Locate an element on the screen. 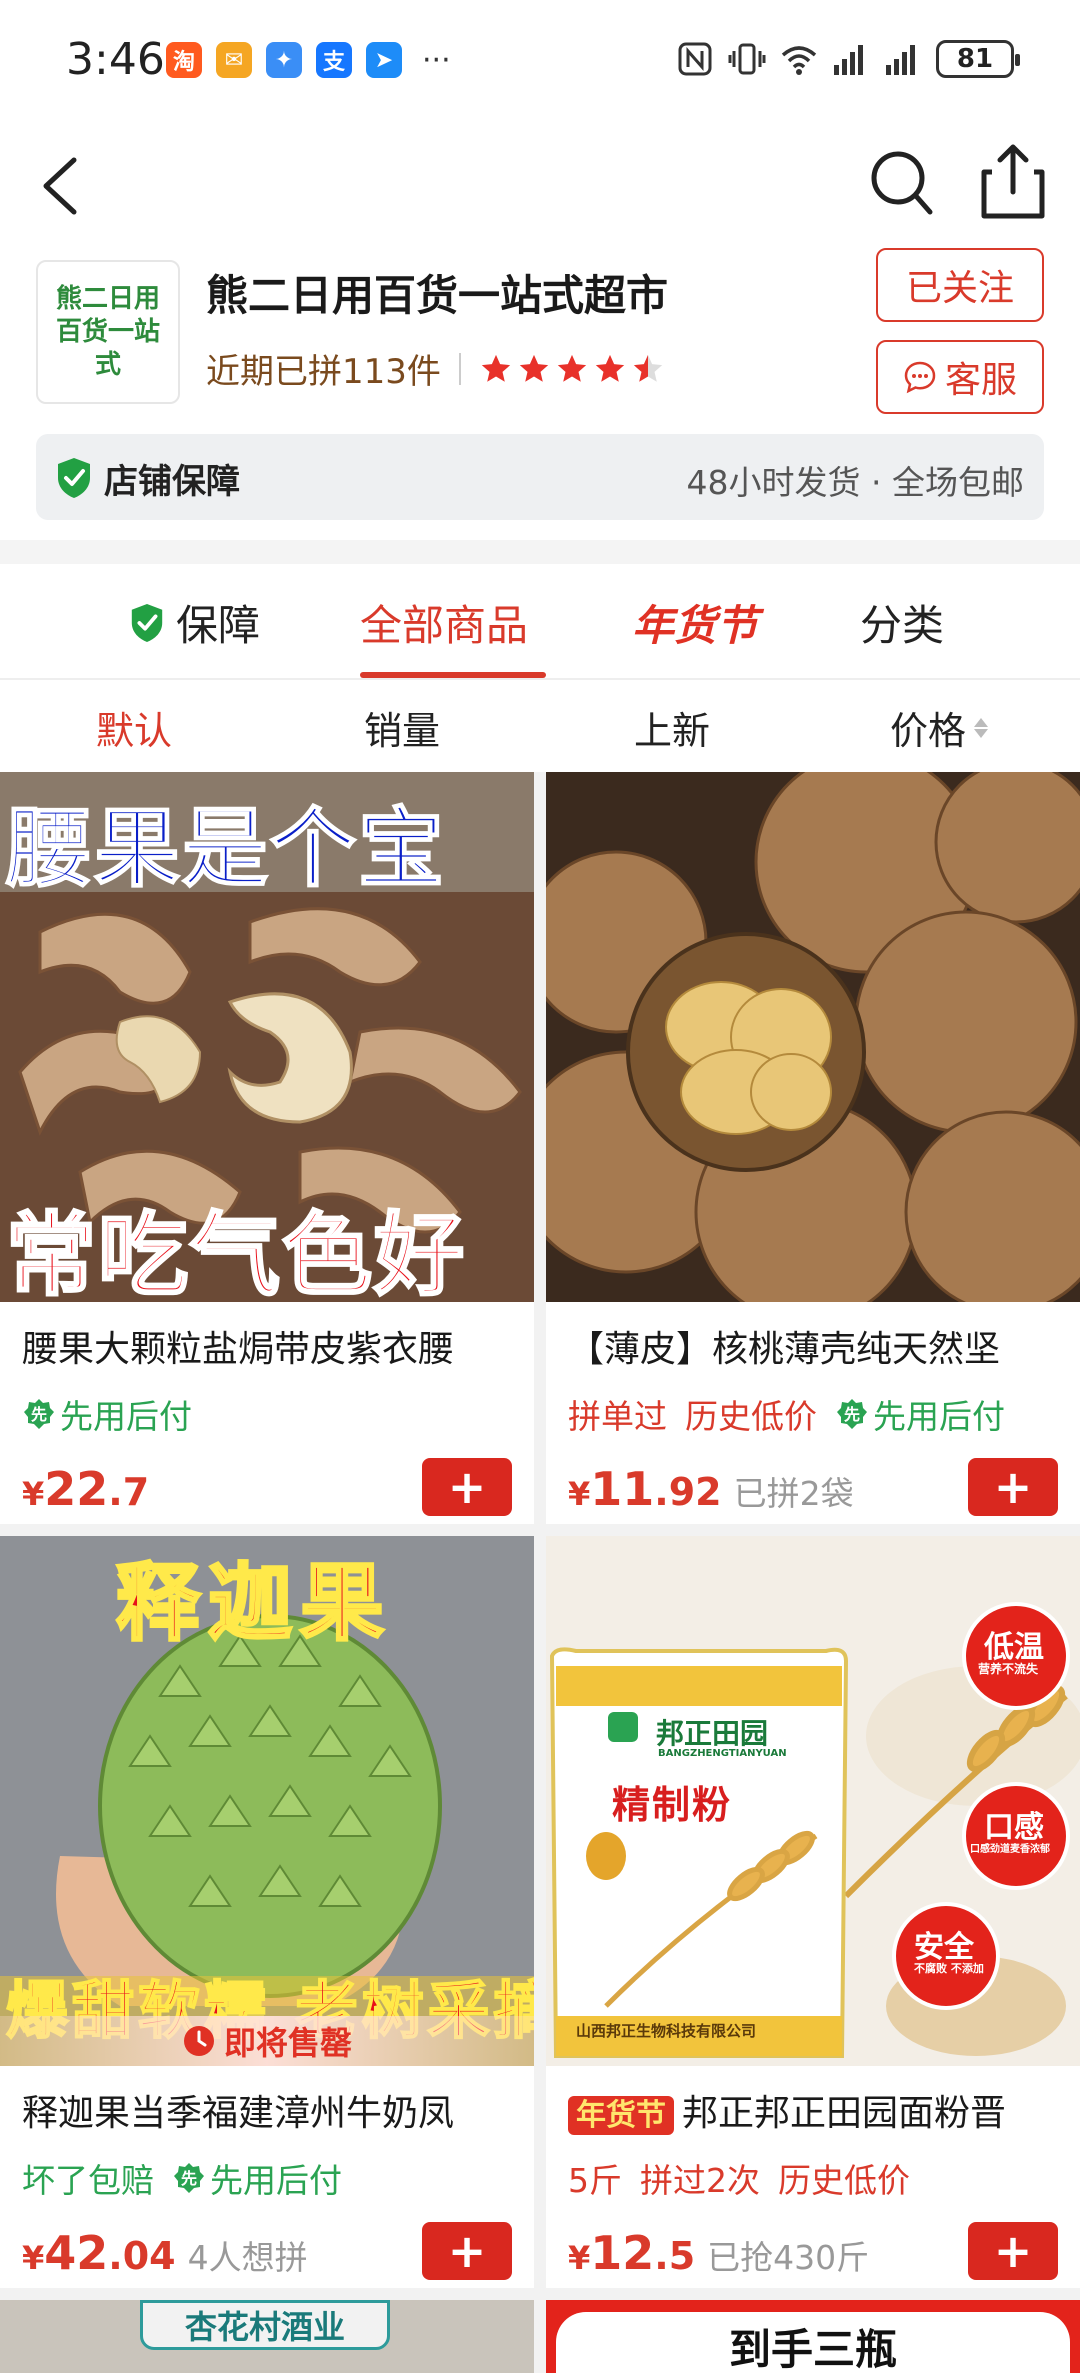  product-title: 年货节 邦正邦正田园面粉晋 is located at coordinates (818, 2110).